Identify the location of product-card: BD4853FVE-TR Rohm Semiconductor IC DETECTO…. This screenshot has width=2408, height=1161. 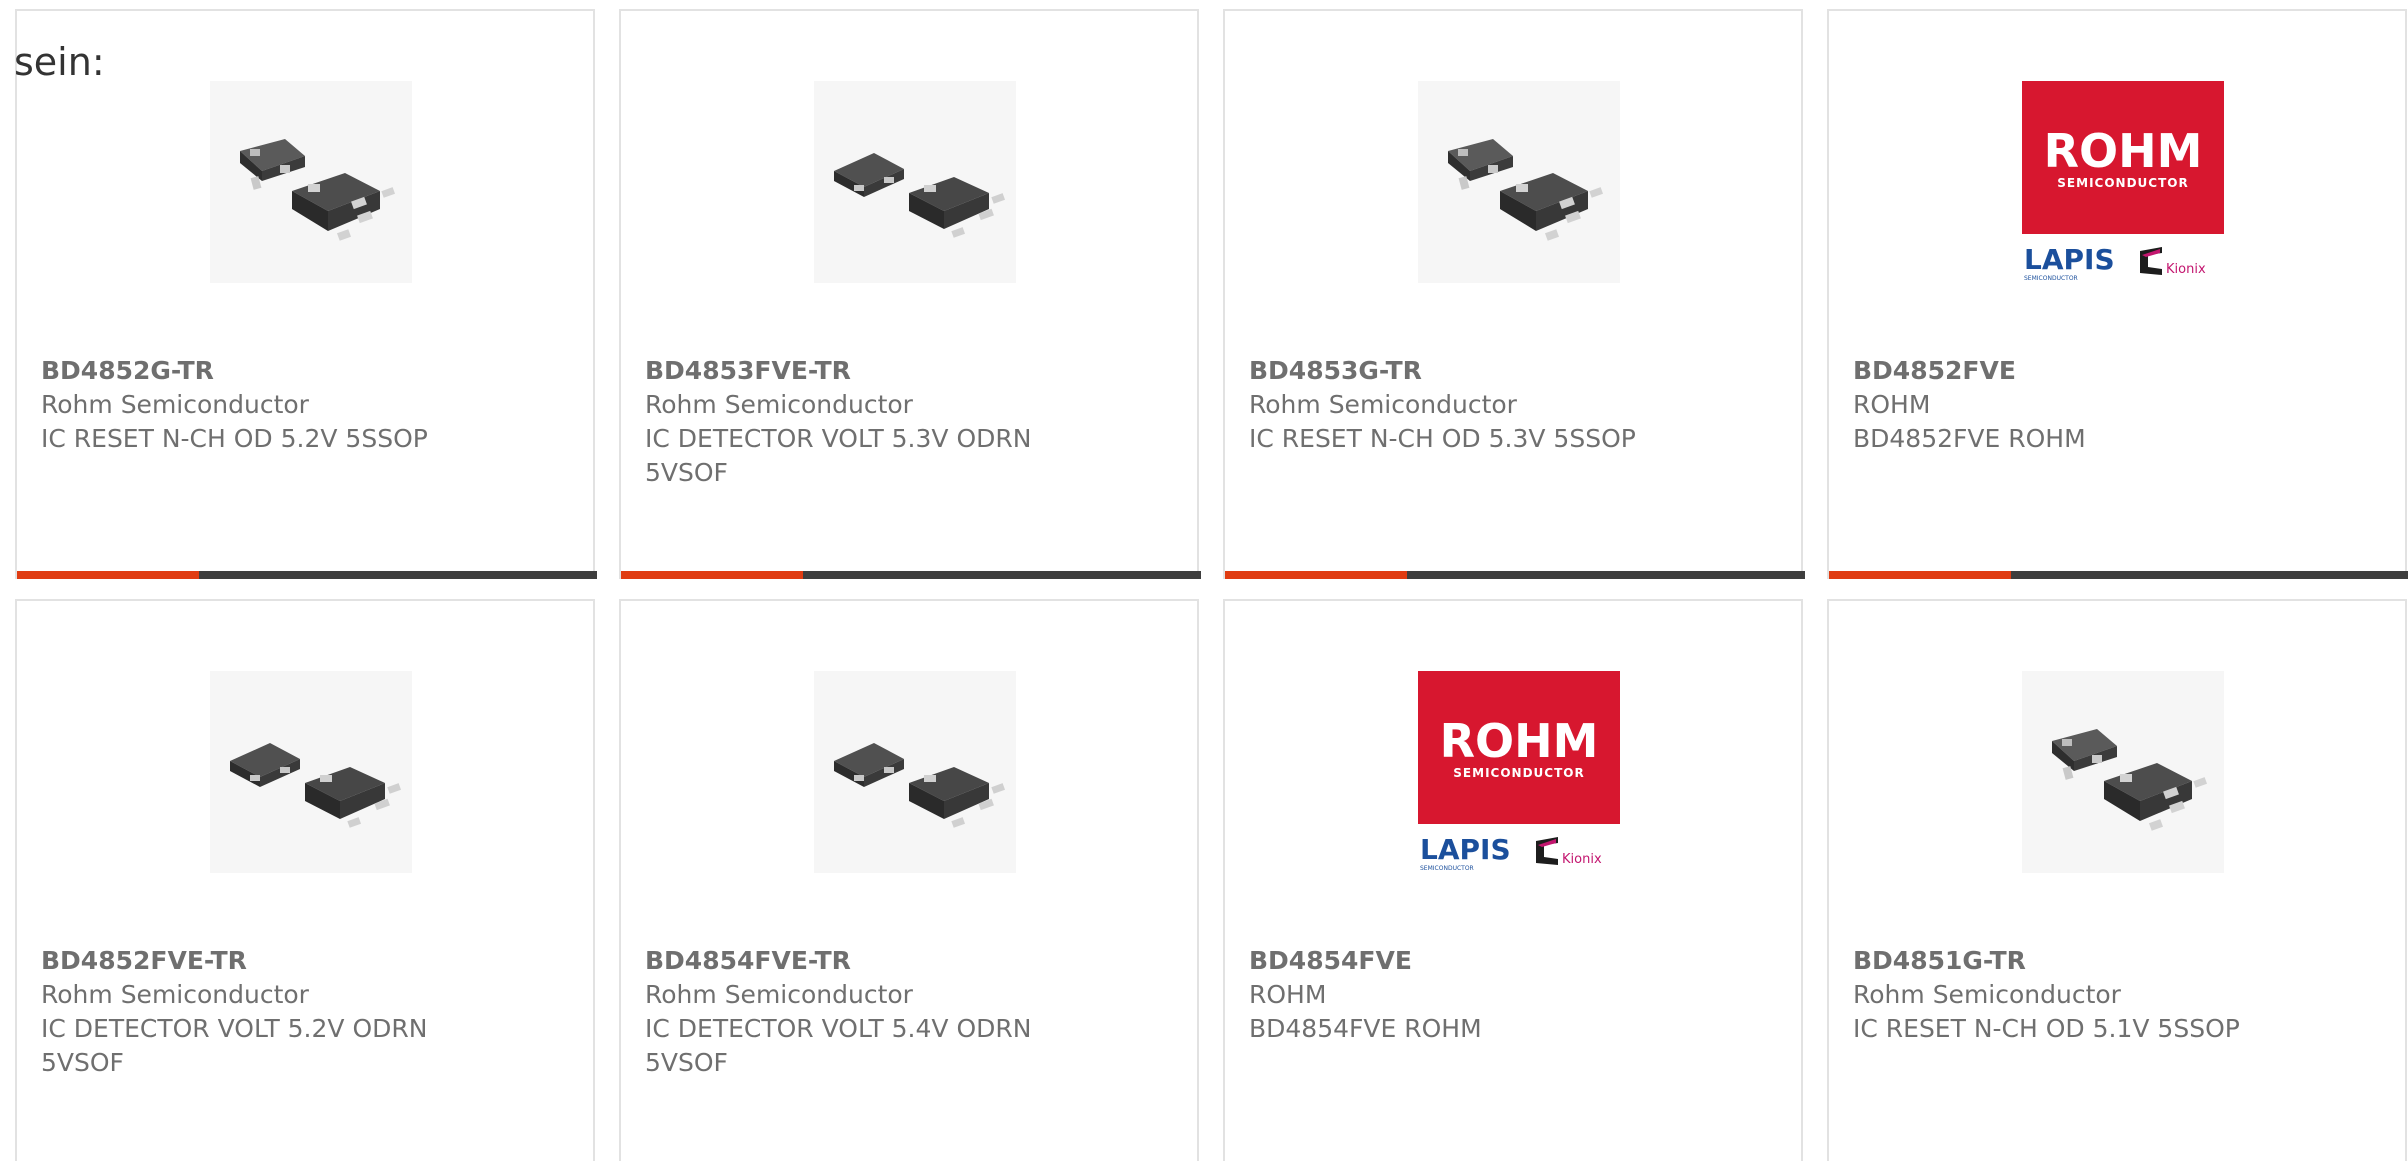
(910, 294).